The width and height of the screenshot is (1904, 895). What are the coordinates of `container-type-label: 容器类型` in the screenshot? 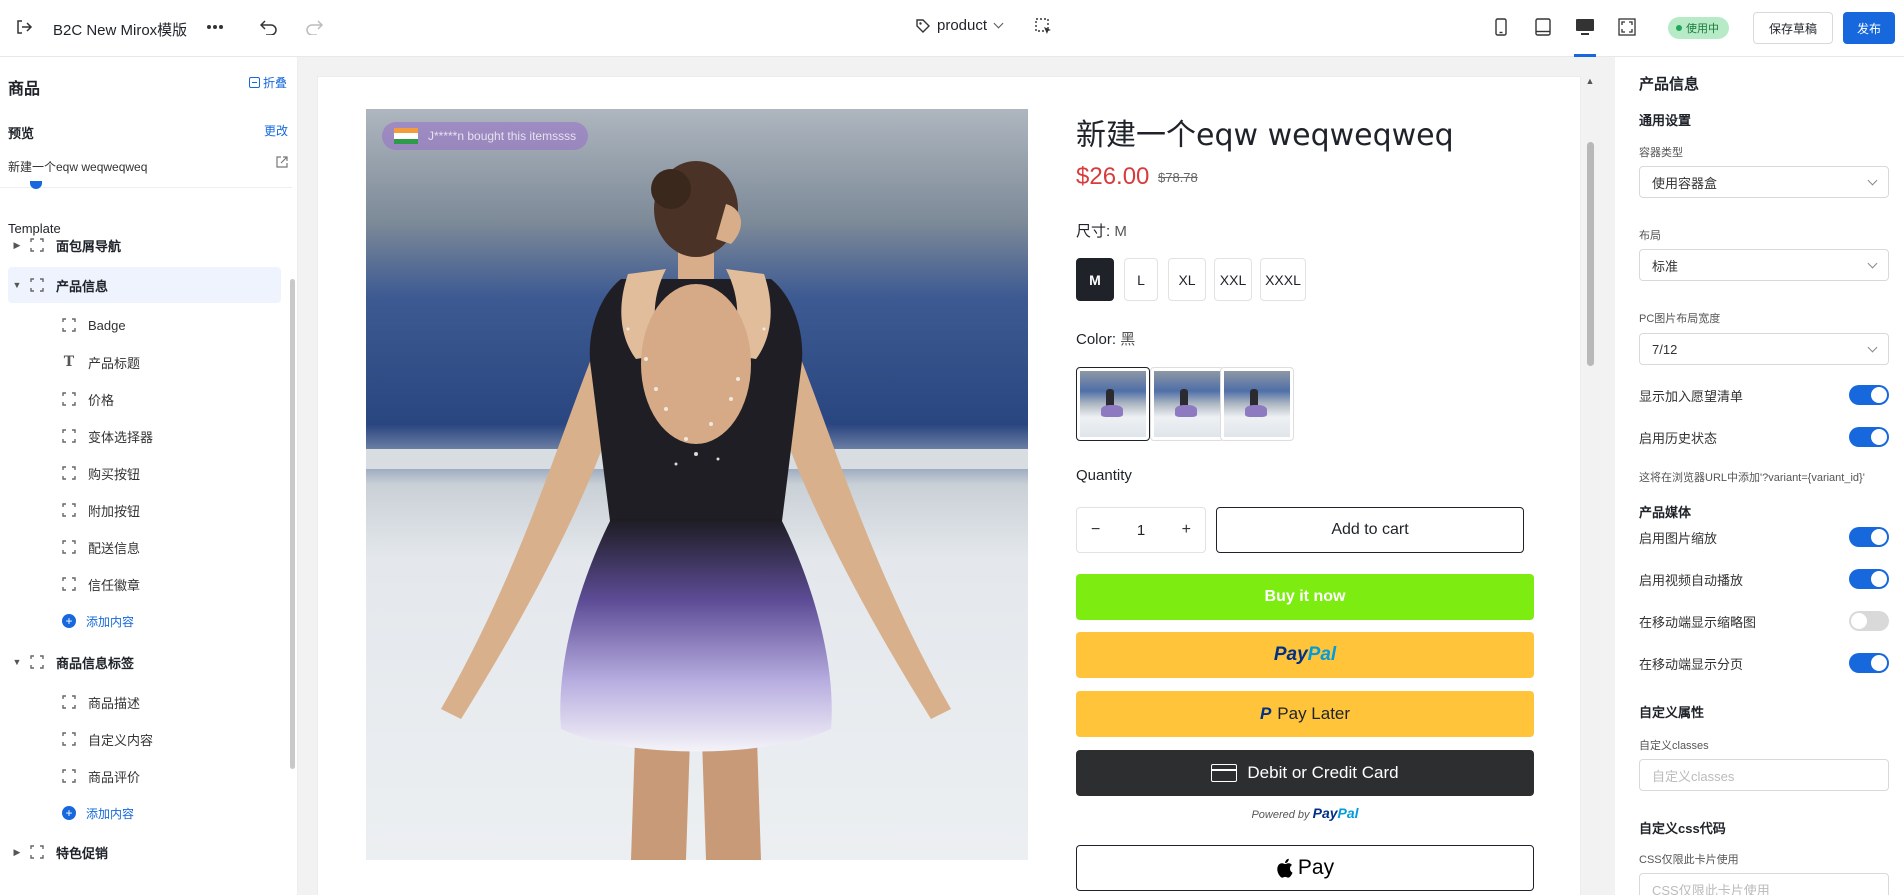 It's located at (1661, 153).